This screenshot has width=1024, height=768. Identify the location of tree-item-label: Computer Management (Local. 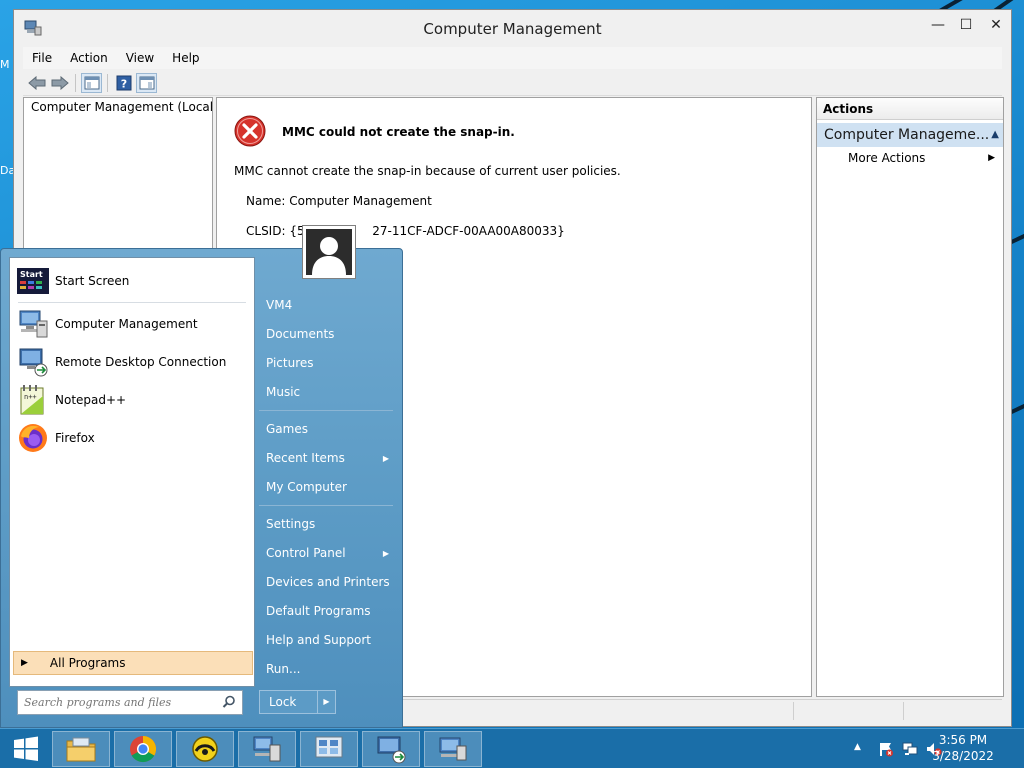
(122, 107).